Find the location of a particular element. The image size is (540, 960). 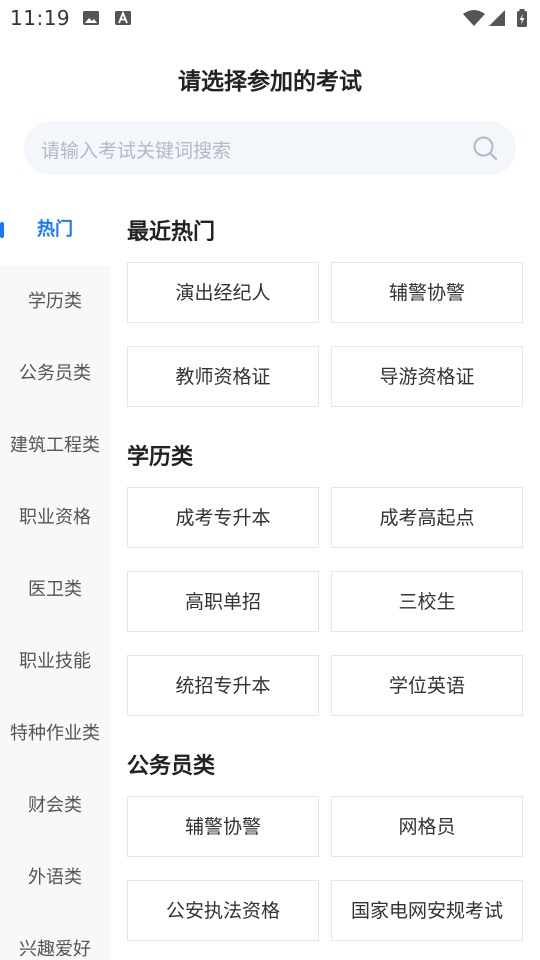

signal-icon is located at coordinates (497, 18).